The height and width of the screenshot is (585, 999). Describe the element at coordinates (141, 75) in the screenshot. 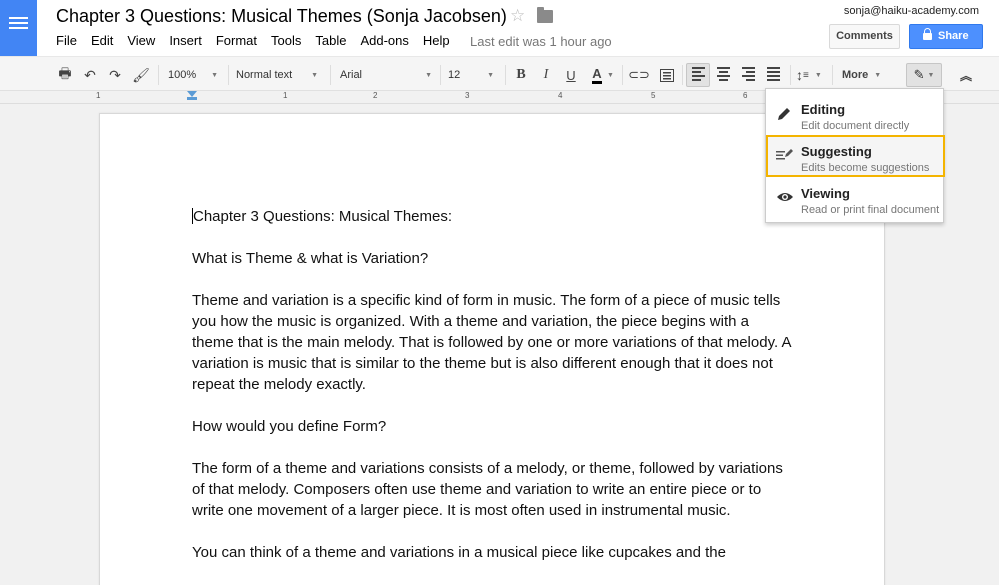

I see `paint-format-icon: 🖌` at that location.